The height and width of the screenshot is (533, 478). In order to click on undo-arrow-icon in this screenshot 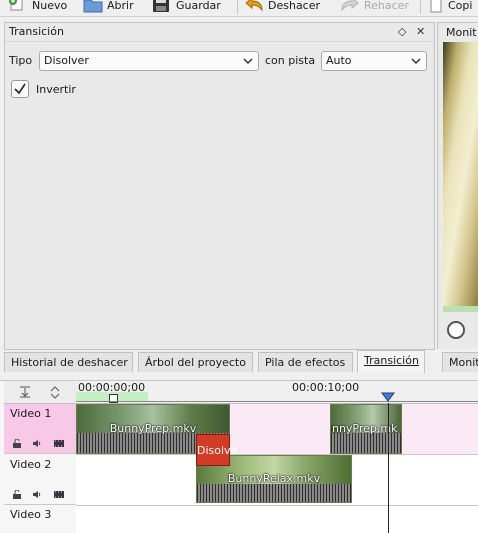, I will do `click(253, 6)`.